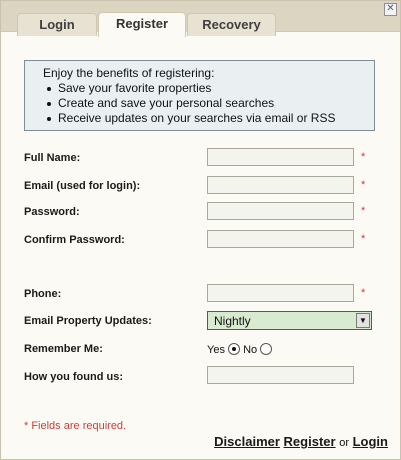 This screenshot has height=460, width=401. What do you see at coordinates (73, 377) in the screenshot?
I see `how-found-label: How you found us:` at bounding box center [73, 377].